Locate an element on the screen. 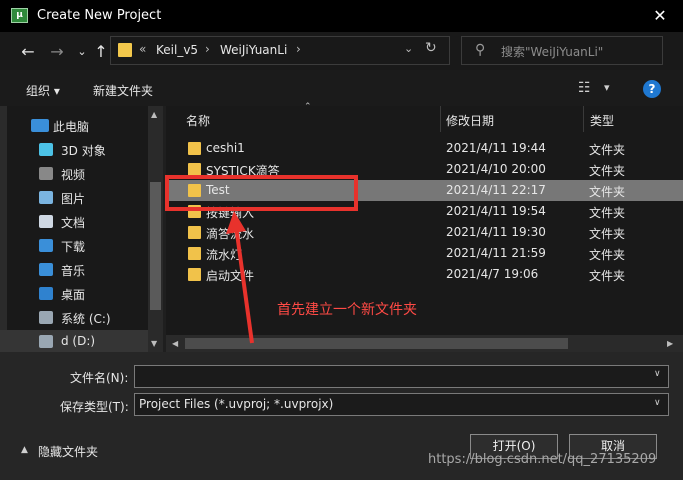 Image resolution: width=683 pixels, height=480 pixels. view-options-icon: ☷ is located at coordinates (584, 88).